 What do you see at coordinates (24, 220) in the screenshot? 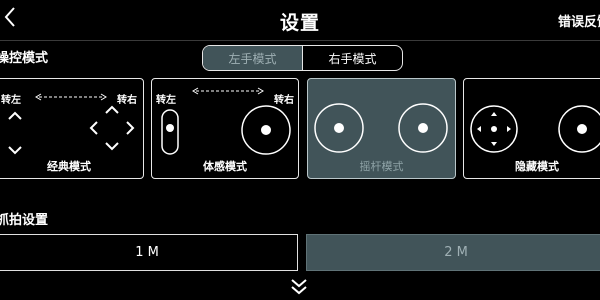
I see `snapshot-settings-label: 抓拍设置` at bounding box center [24, 220].